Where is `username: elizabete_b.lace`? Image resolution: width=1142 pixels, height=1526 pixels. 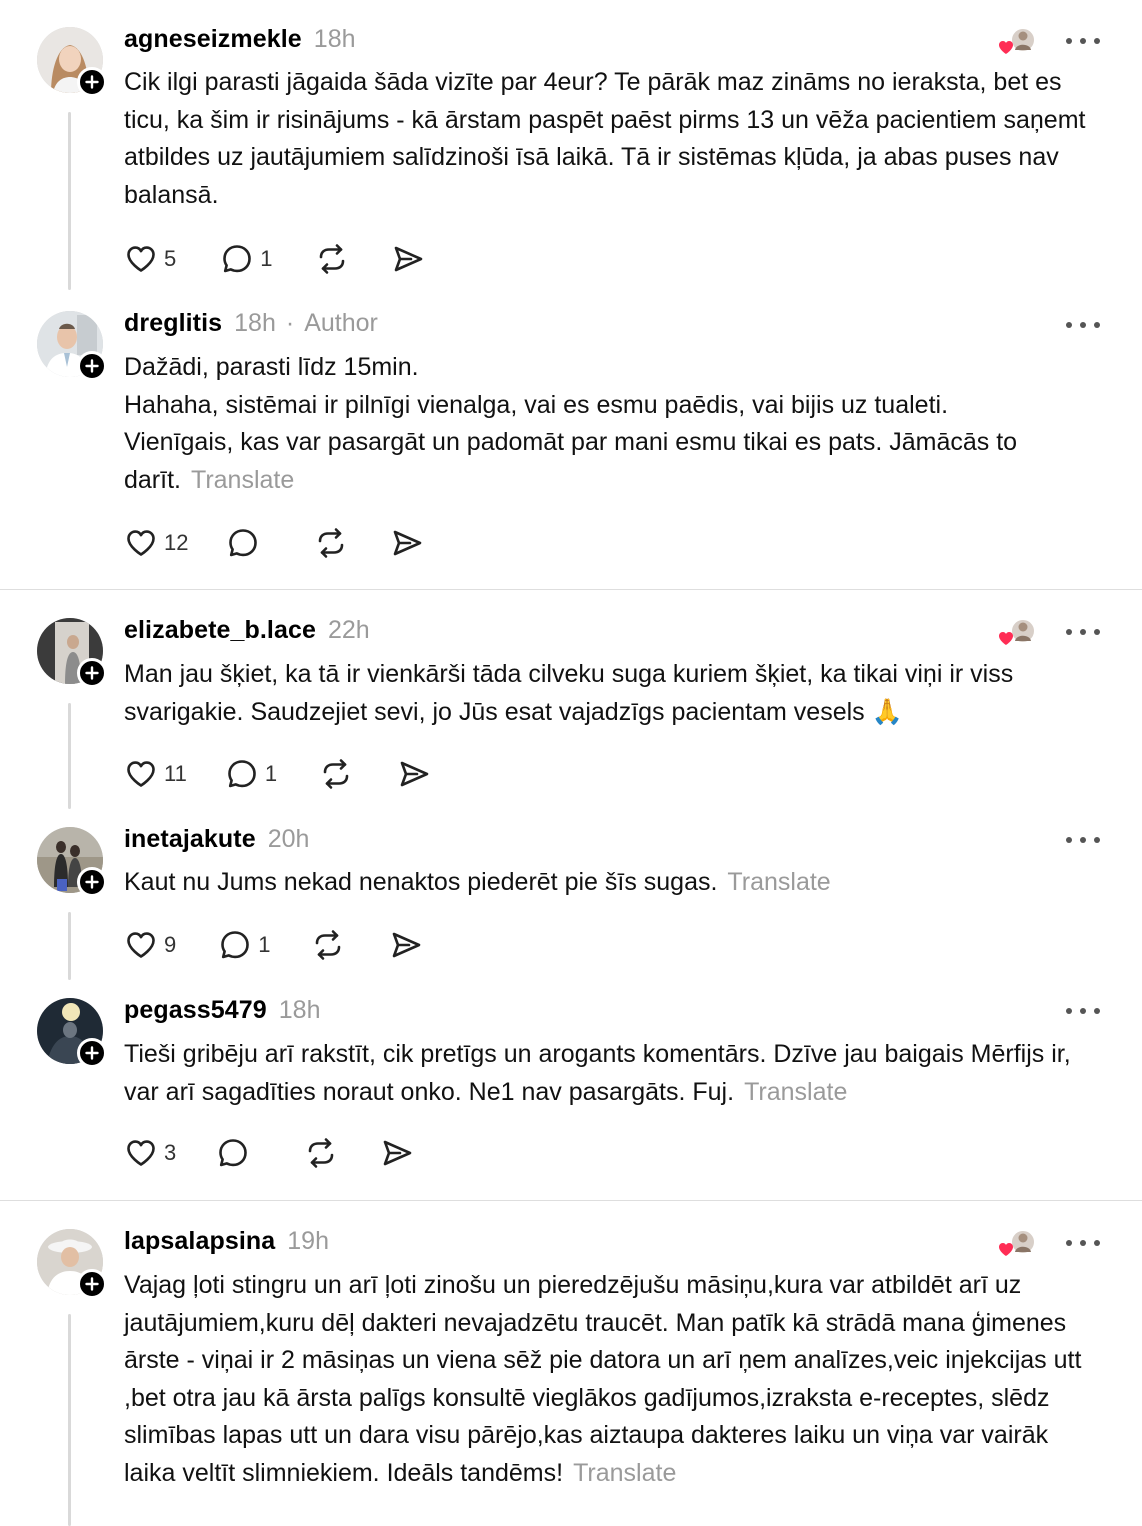 username: elizabete_b.lace is located at coordinates (220, 630).